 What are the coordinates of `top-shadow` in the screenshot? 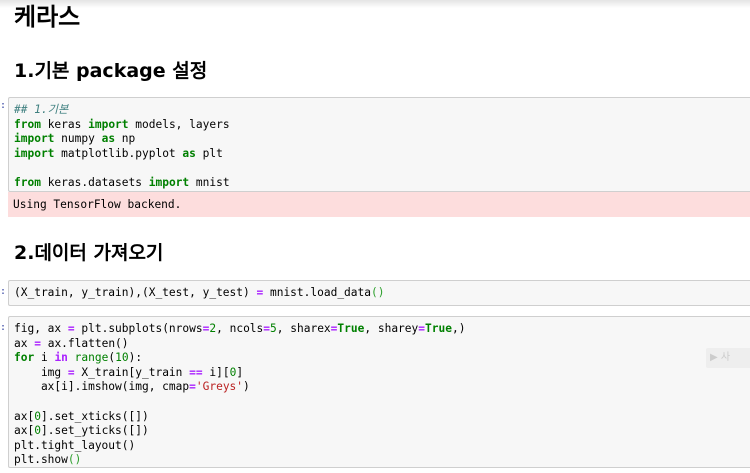 It's located at (375, 4).